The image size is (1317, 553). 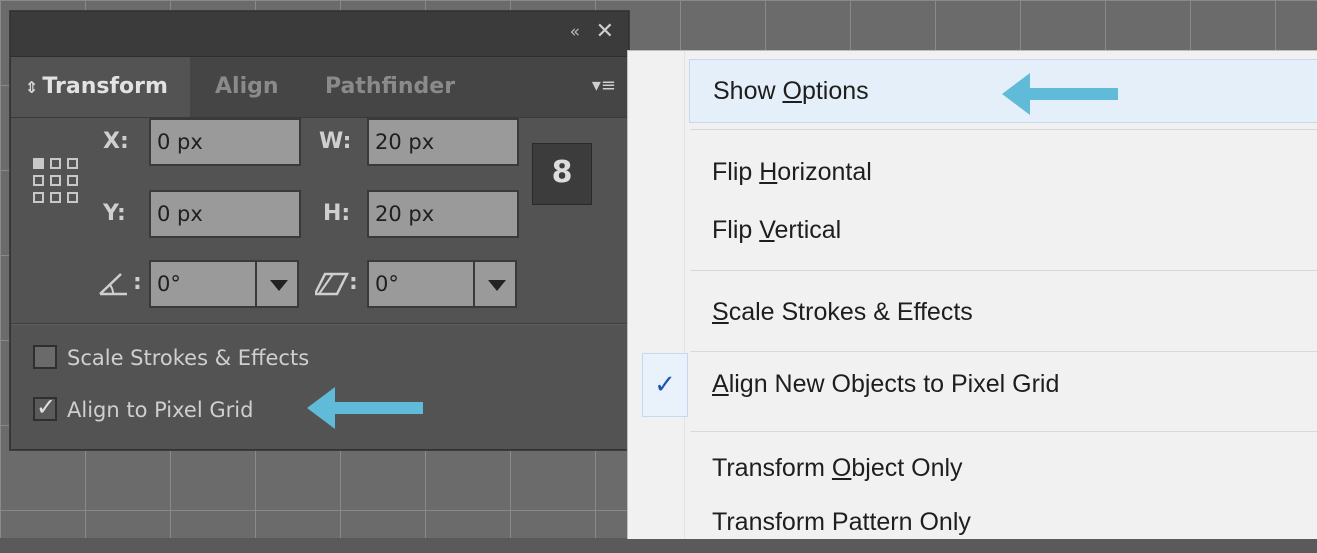 I want to click on menu-item-text: Transform, so click(x=772, y=468).